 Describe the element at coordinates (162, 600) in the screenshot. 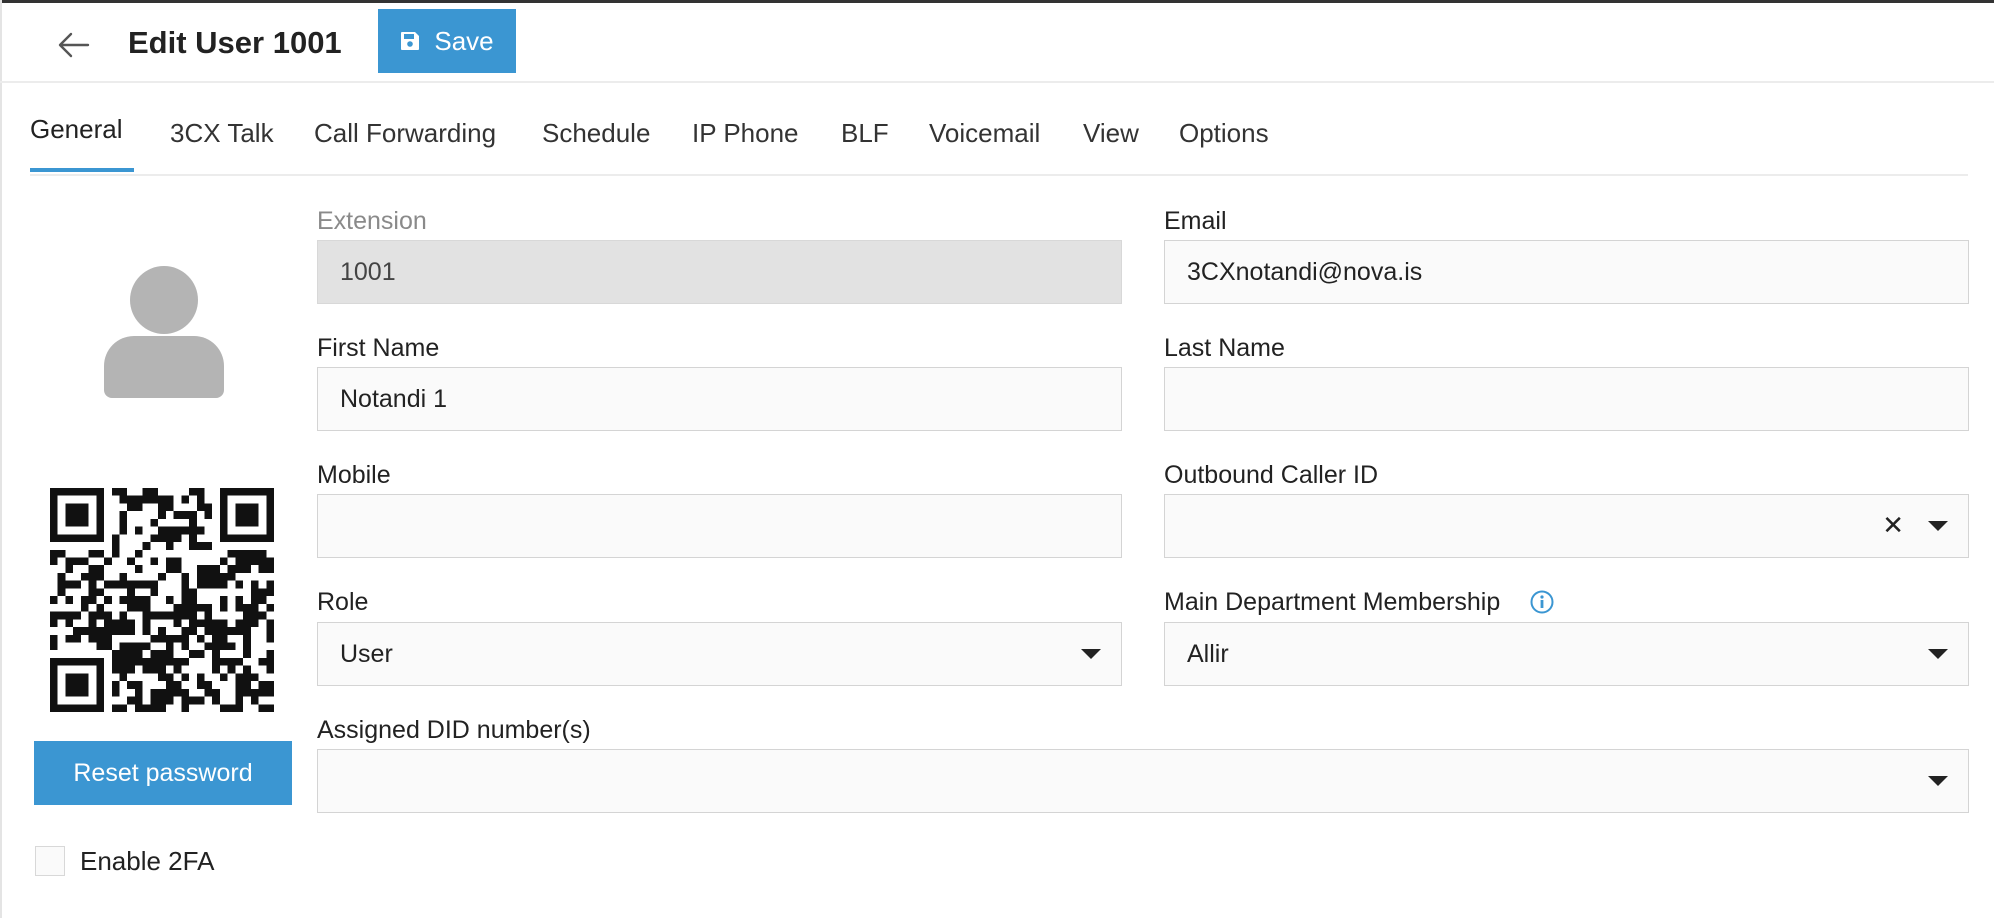

I see `qr-code` at that location.